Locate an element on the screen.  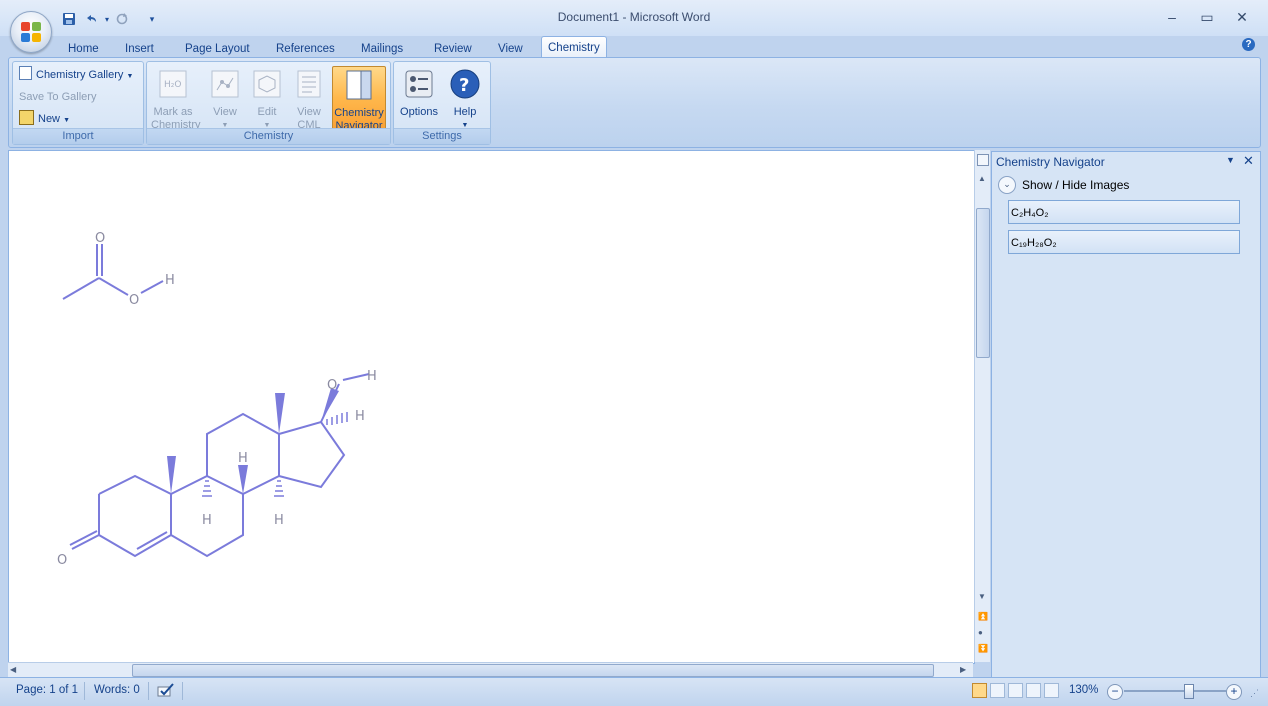
page-count: Page: 1 of 1 is located at coordinates (47, 690).